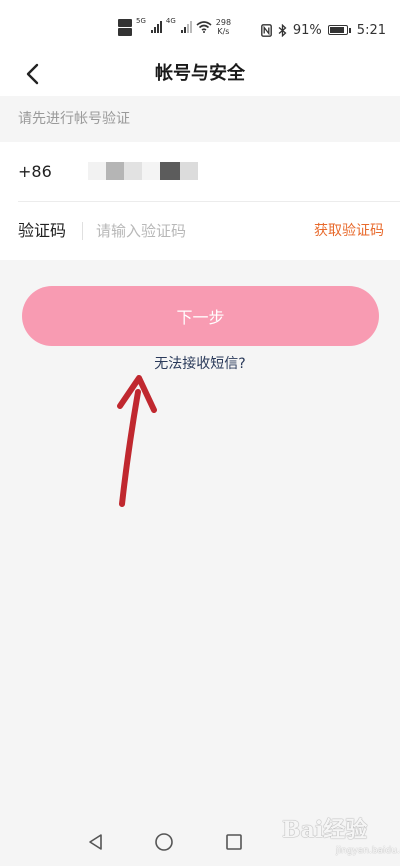 The width and height of the screenshot is (400, 866). What do you see at coordinates (323, 30) in the screenshot?
I see `status-bar-right: 91% 5:21` at bounding box center [323, 30].